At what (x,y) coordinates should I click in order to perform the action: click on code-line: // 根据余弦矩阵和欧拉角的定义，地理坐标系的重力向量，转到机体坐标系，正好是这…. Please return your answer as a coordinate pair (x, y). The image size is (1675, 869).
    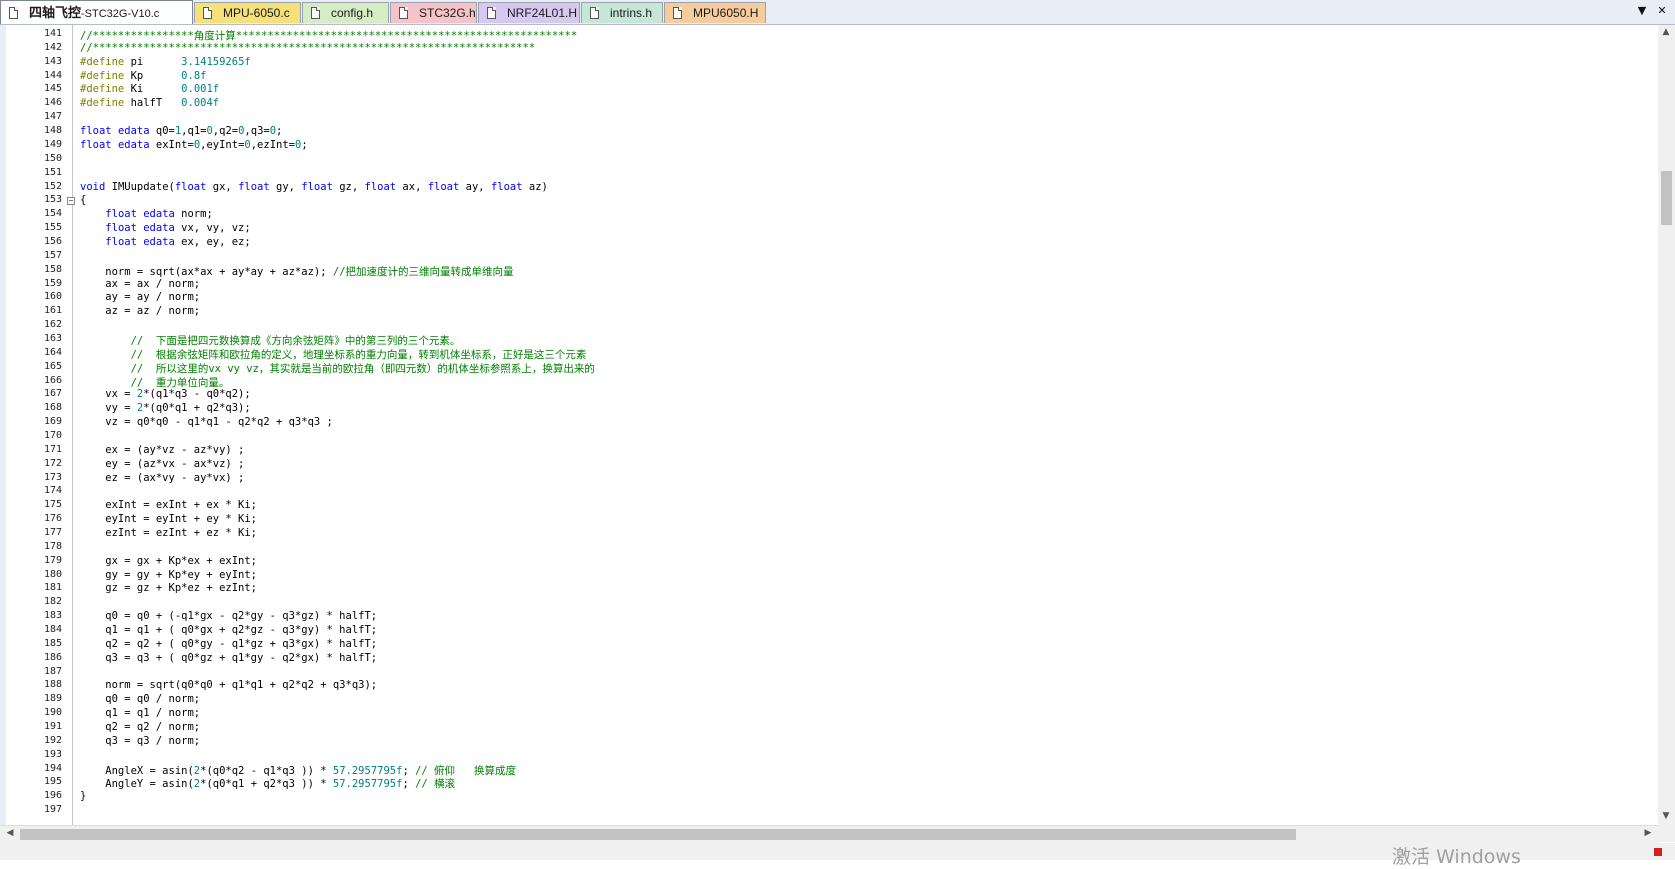
    Looking at the image, I should click on (333, 354).